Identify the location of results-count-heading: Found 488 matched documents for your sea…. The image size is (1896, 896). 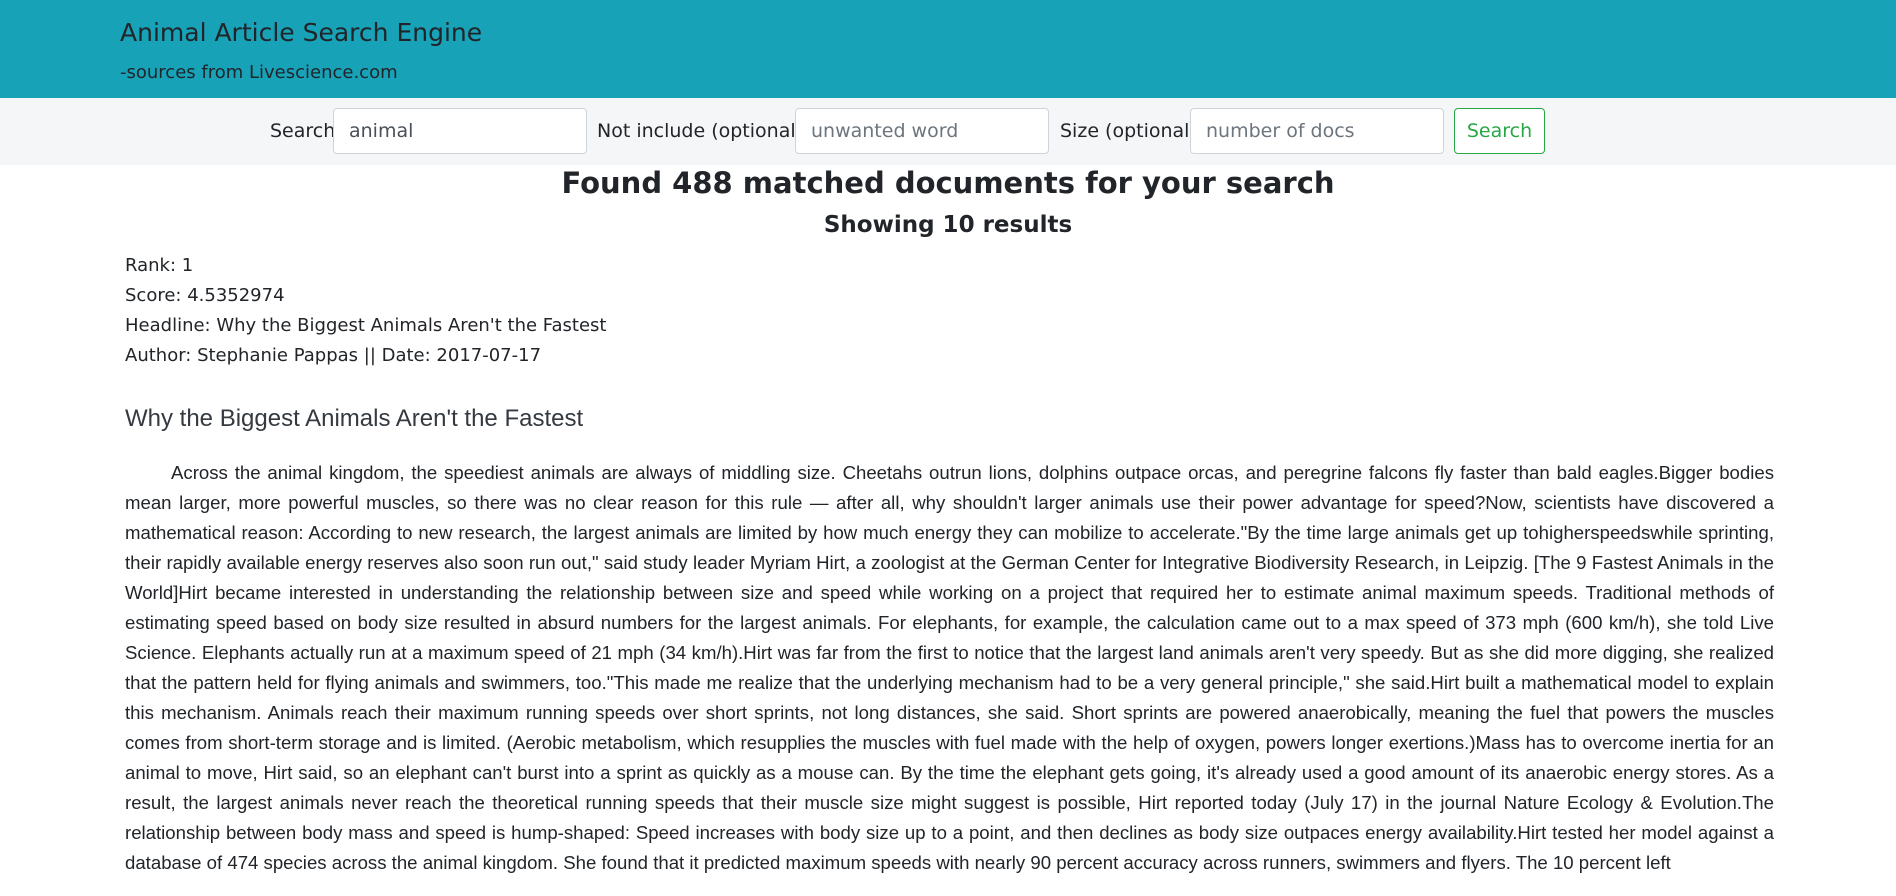
(948, 183).